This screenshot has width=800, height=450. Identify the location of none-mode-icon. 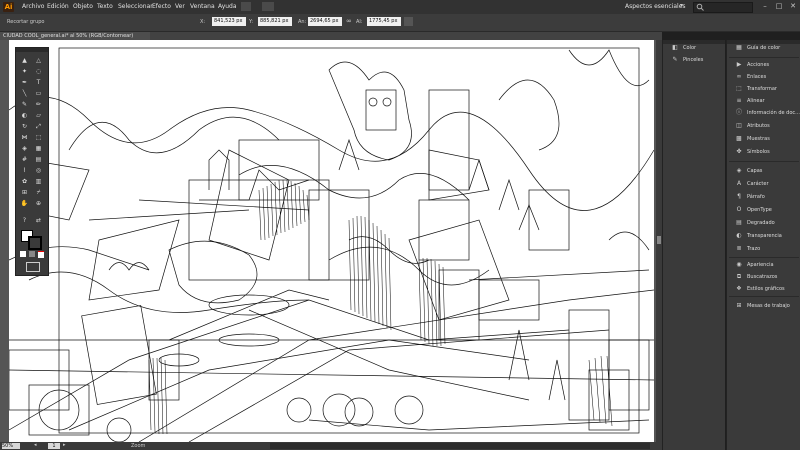
(41, 254).